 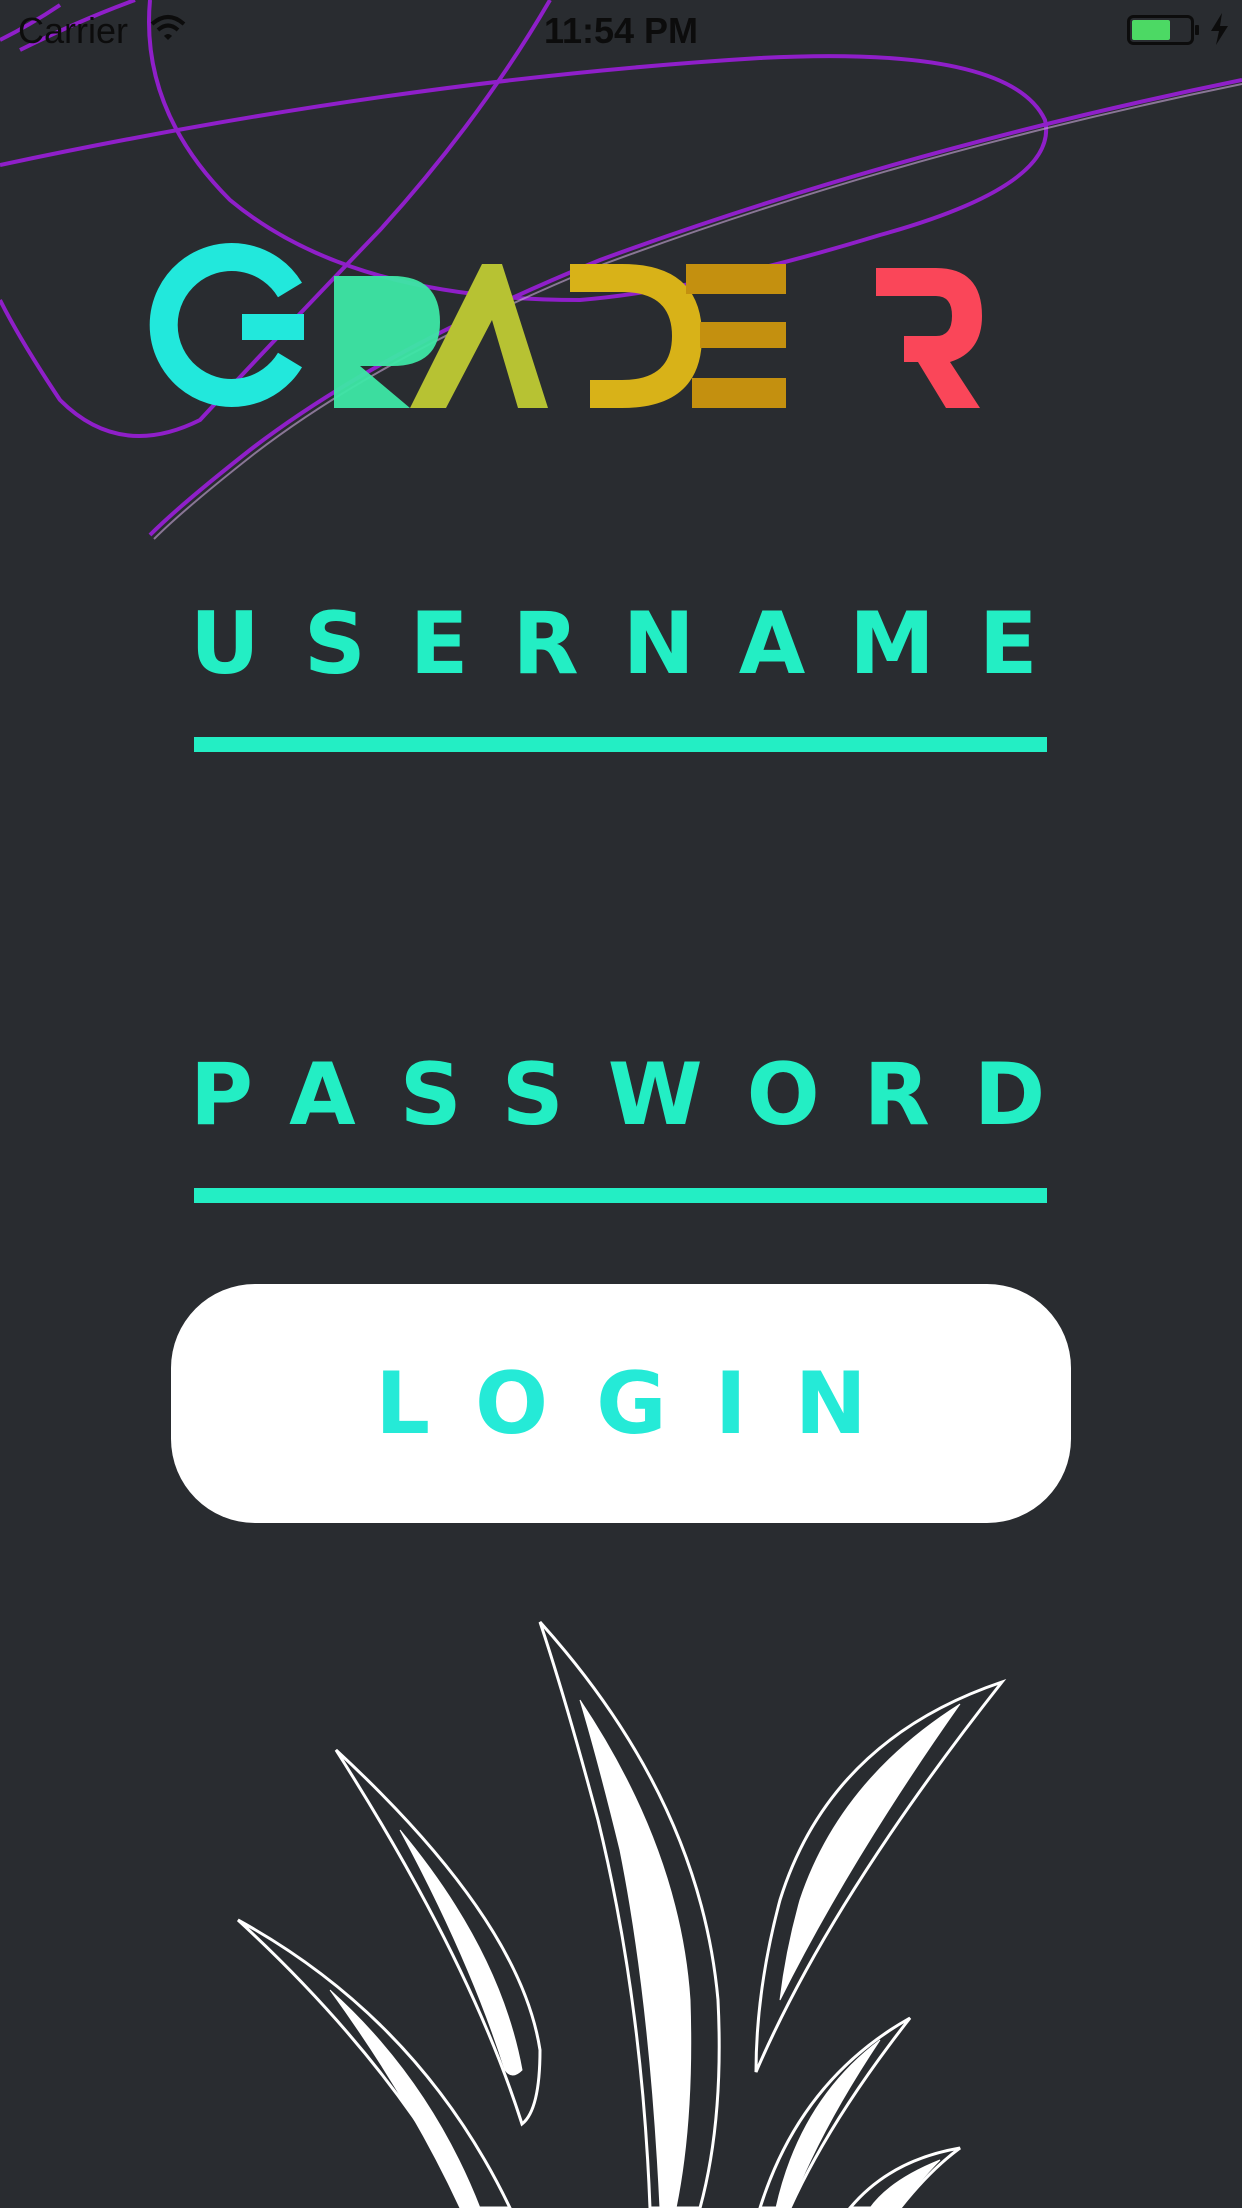 What do you see at coordinates (622, 696) in the screenshot?
I see `username-input` at bounding box center [622, 696].